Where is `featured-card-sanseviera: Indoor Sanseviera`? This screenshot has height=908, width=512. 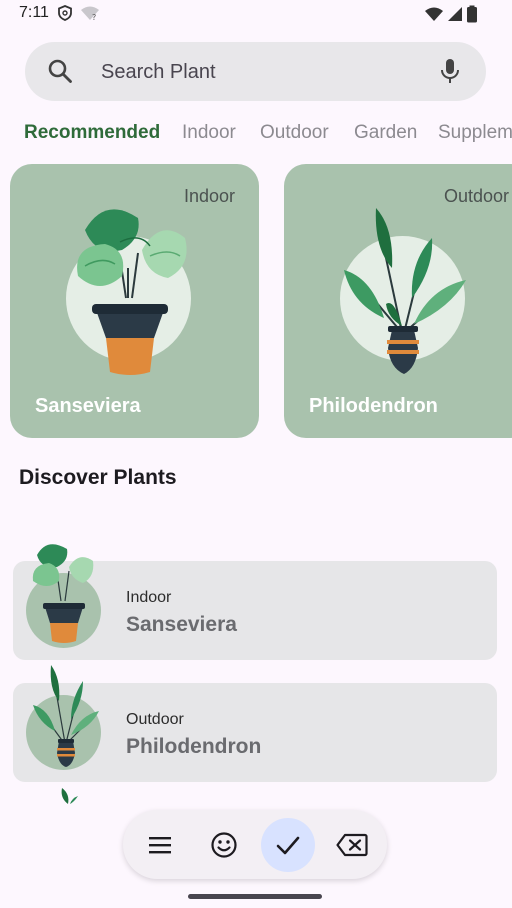
featured-card-sanseviera: Indoor Sanseviera is located at coordinates (134, 301).